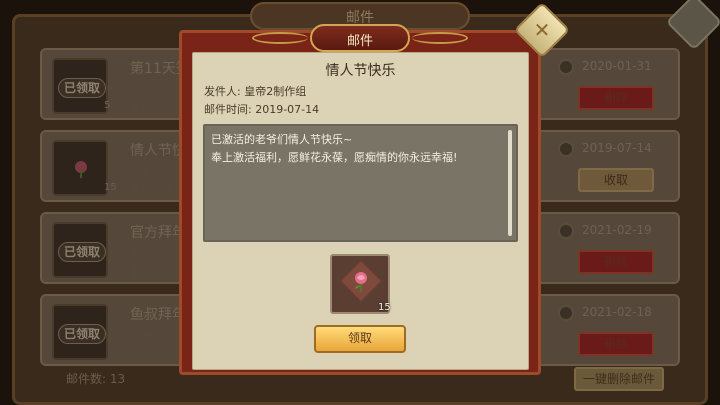  Describe the element at coordinates (275, 91) in the screenshot. I see `sender-name: 皇帝2制作组` at that location.